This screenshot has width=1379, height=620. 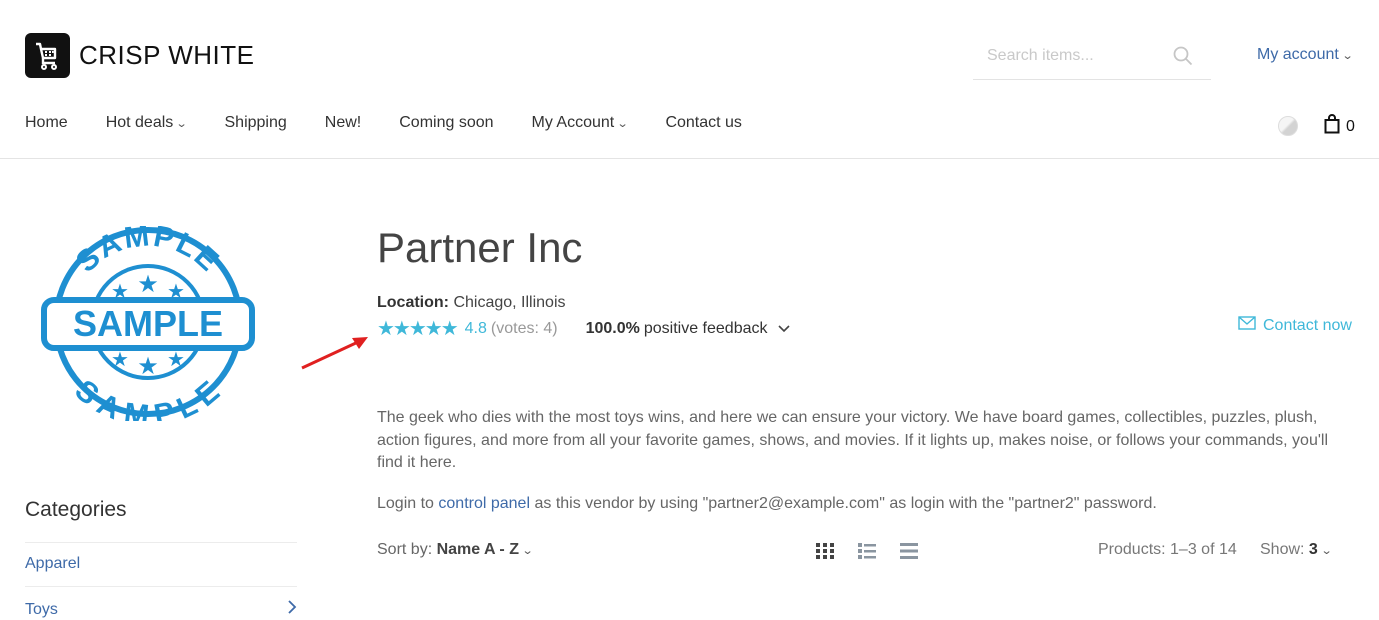 What do you see at coordinates (825, 553) in the screenshot?
I see `grid-view-icon` at bounding box center [825, 553].